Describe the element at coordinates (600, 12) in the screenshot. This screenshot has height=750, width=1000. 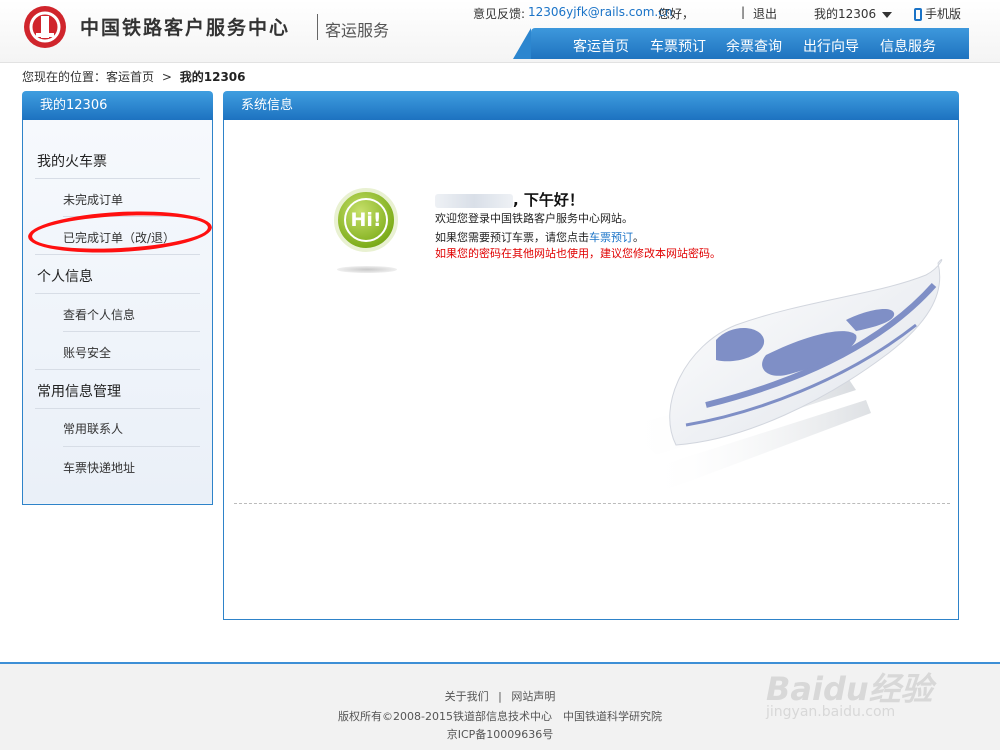
I see `feedback-email-link: 12306yjfk@rails.com.cn` at that location.